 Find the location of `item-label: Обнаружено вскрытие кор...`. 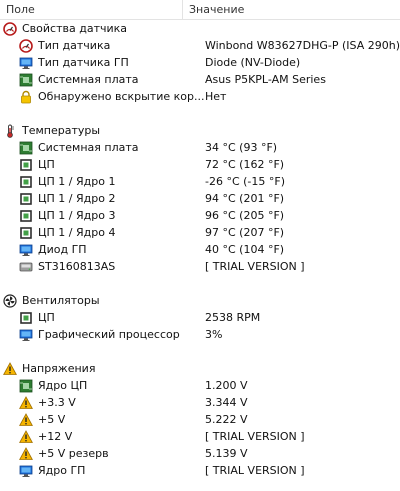

item-label: Обнаружено вскрытие кор... is located at coordinates (121, 96).